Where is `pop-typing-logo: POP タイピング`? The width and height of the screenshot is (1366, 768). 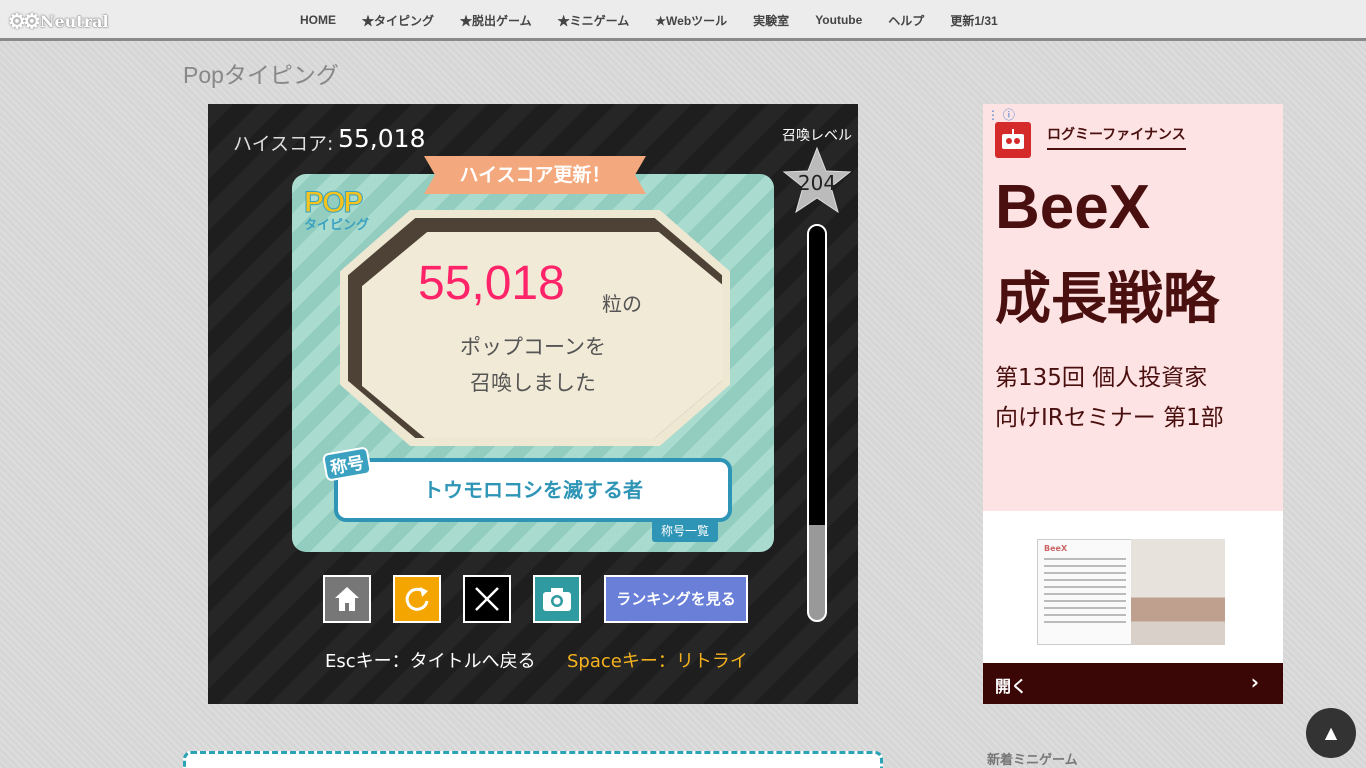
pop-typing-logo: POP タイピング is located at coordinates (339, 213).